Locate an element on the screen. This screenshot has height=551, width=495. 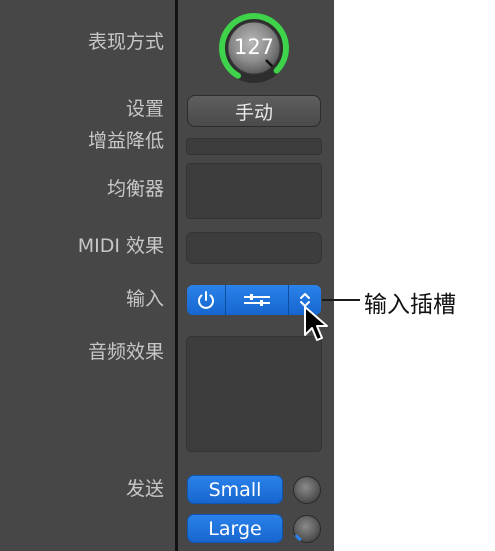
send-level-knob-small is located at coordinates (307, 490).